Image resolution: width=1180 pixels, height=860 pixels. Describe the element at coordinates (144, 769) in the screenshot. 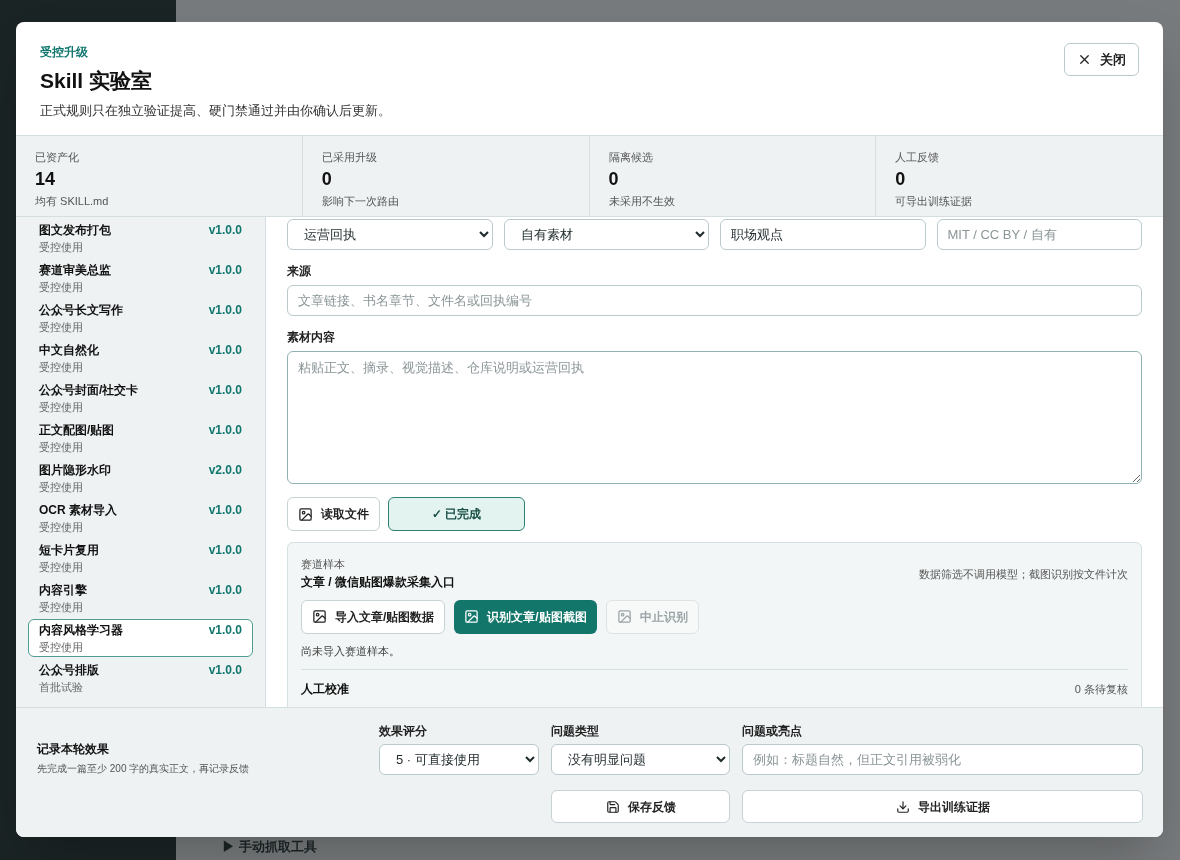

I see `feedback-note: 先完成一篇至少 200 字的真实正文，再记录反馈` at that location.